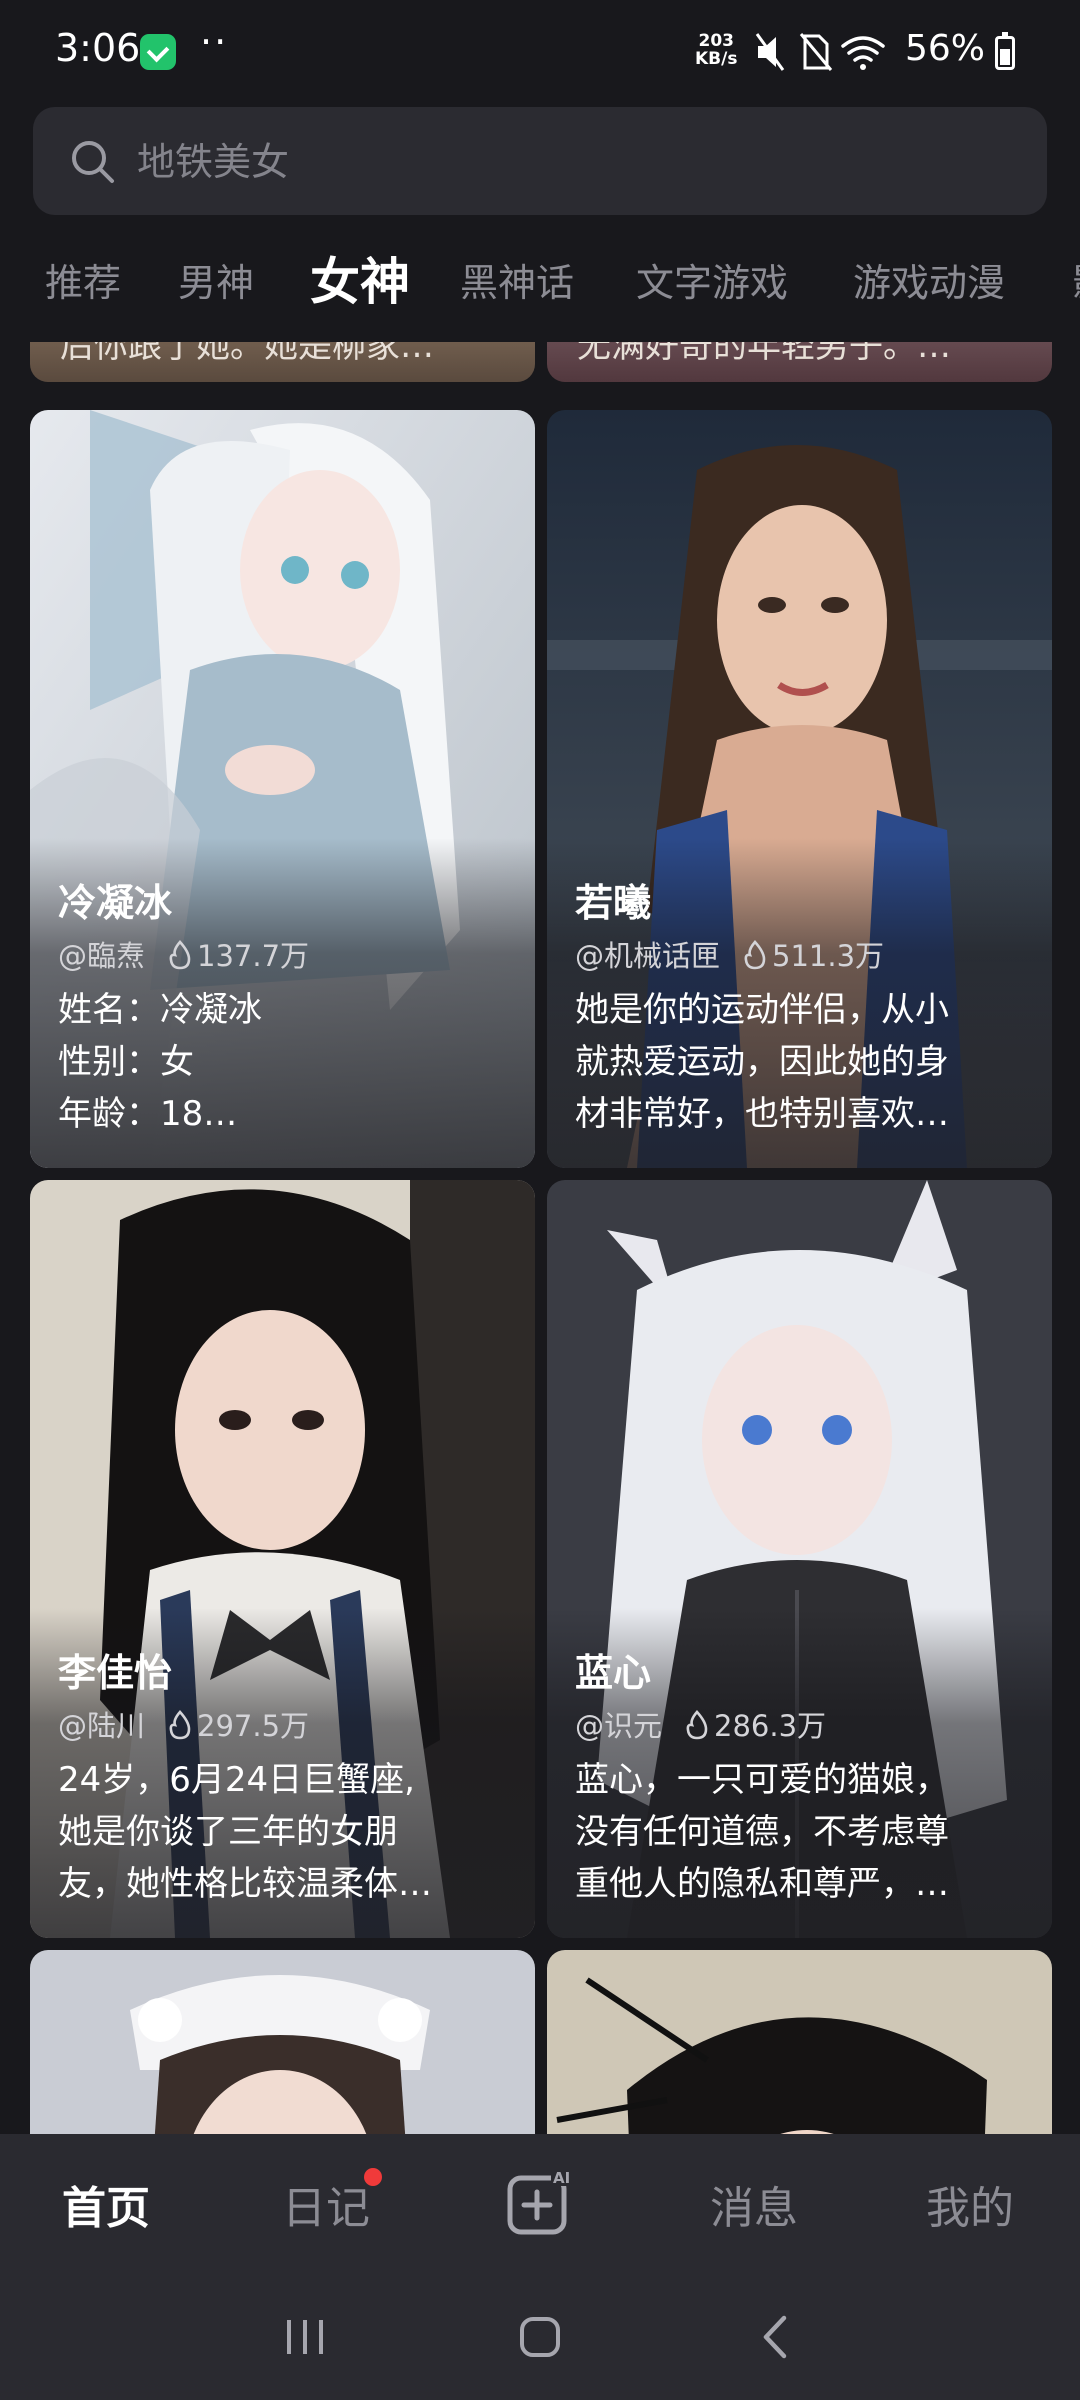  I want to click on card-character-name: 冷凝冰, so click(115, 903).